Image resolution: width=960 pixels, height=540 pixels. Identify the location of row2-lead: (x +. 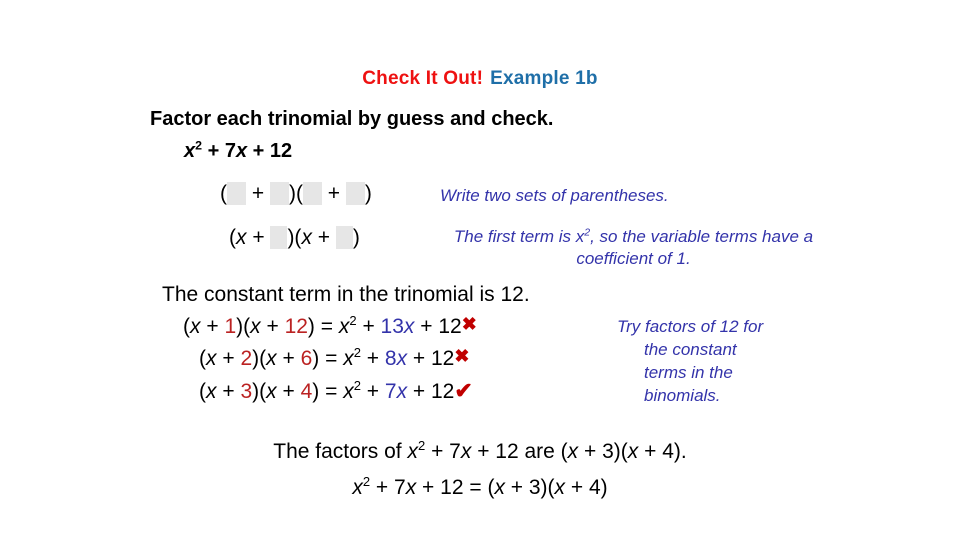
(250, 237).